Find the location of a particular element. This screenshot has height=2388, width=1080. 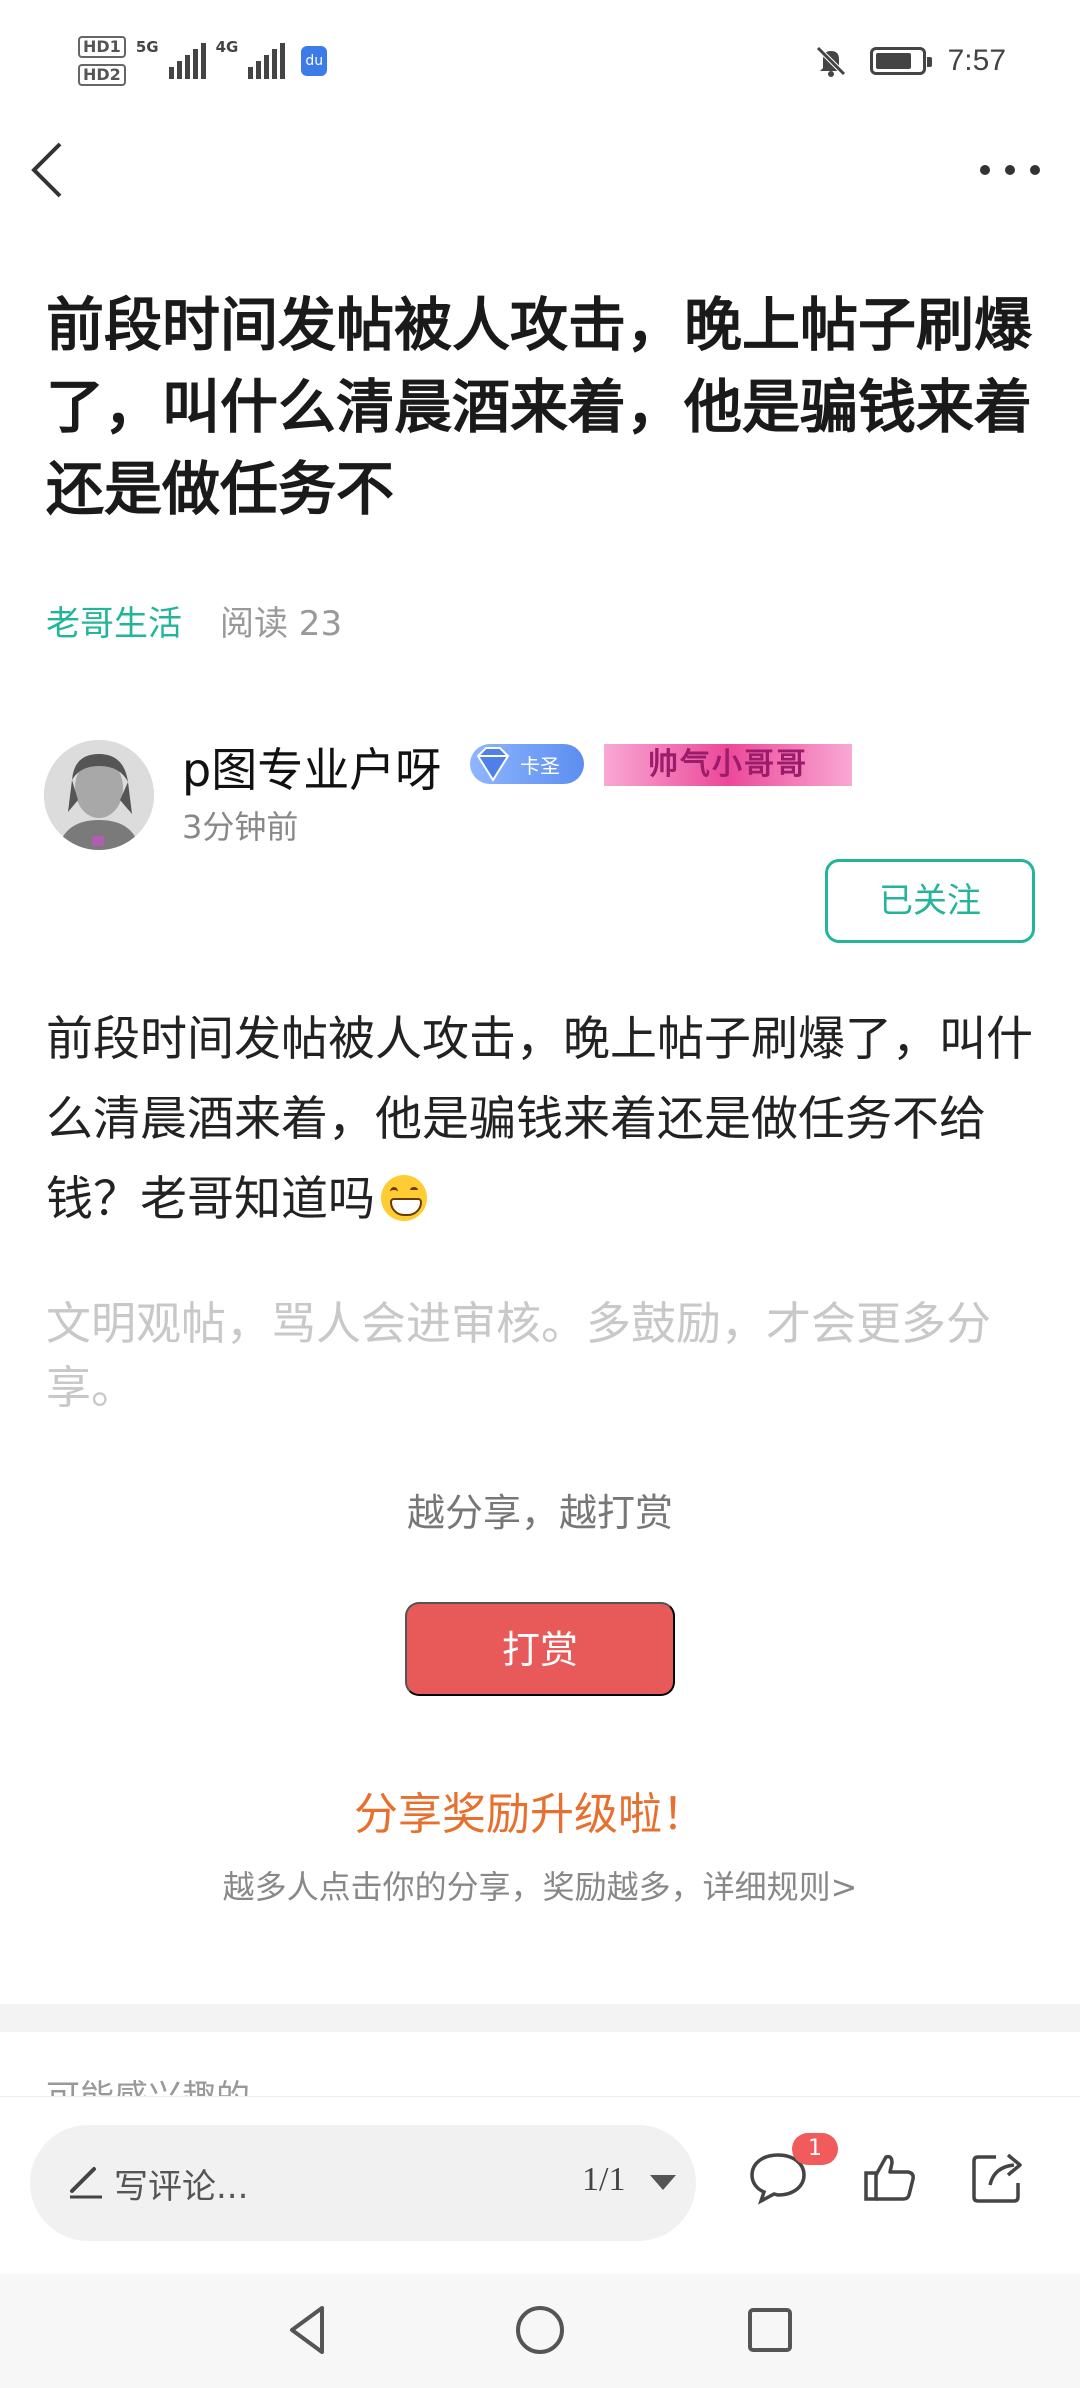

share-upgrade-title: 分享奖励升级啦！ is located at coordinates (530, 1814).